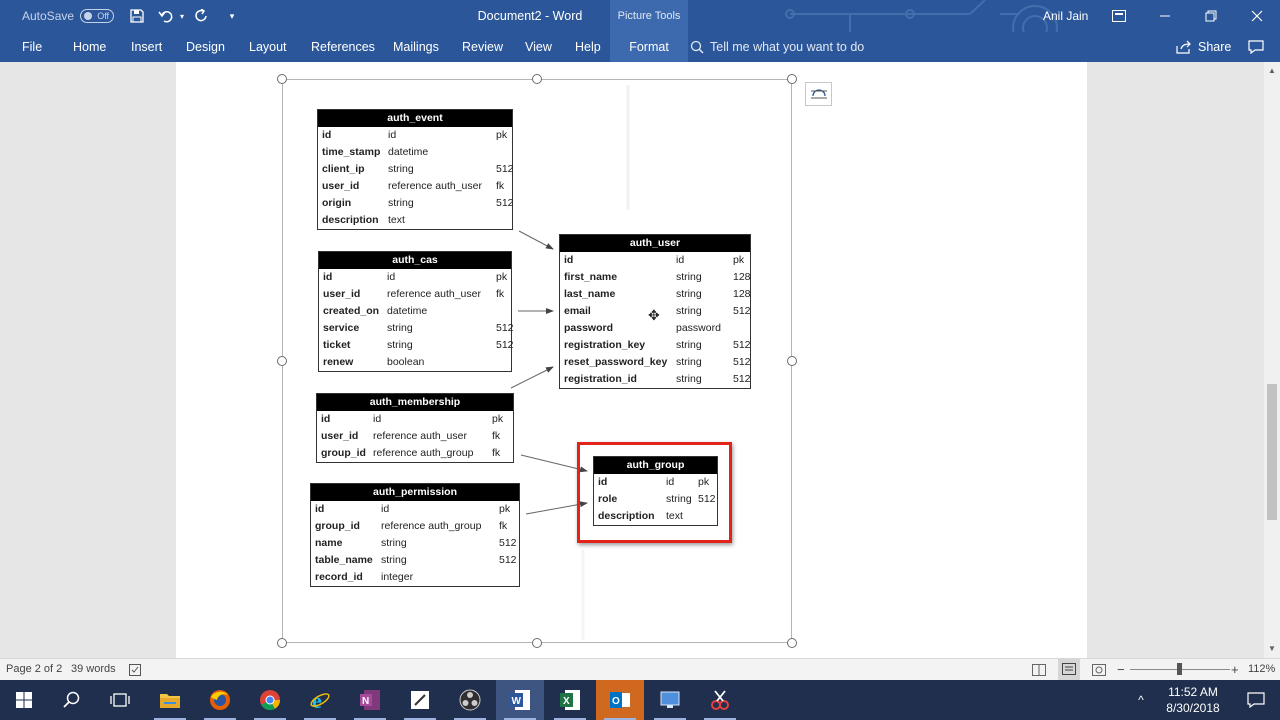 The image size is (1280, 720). I want to click on start-icon, so click(24, 700).